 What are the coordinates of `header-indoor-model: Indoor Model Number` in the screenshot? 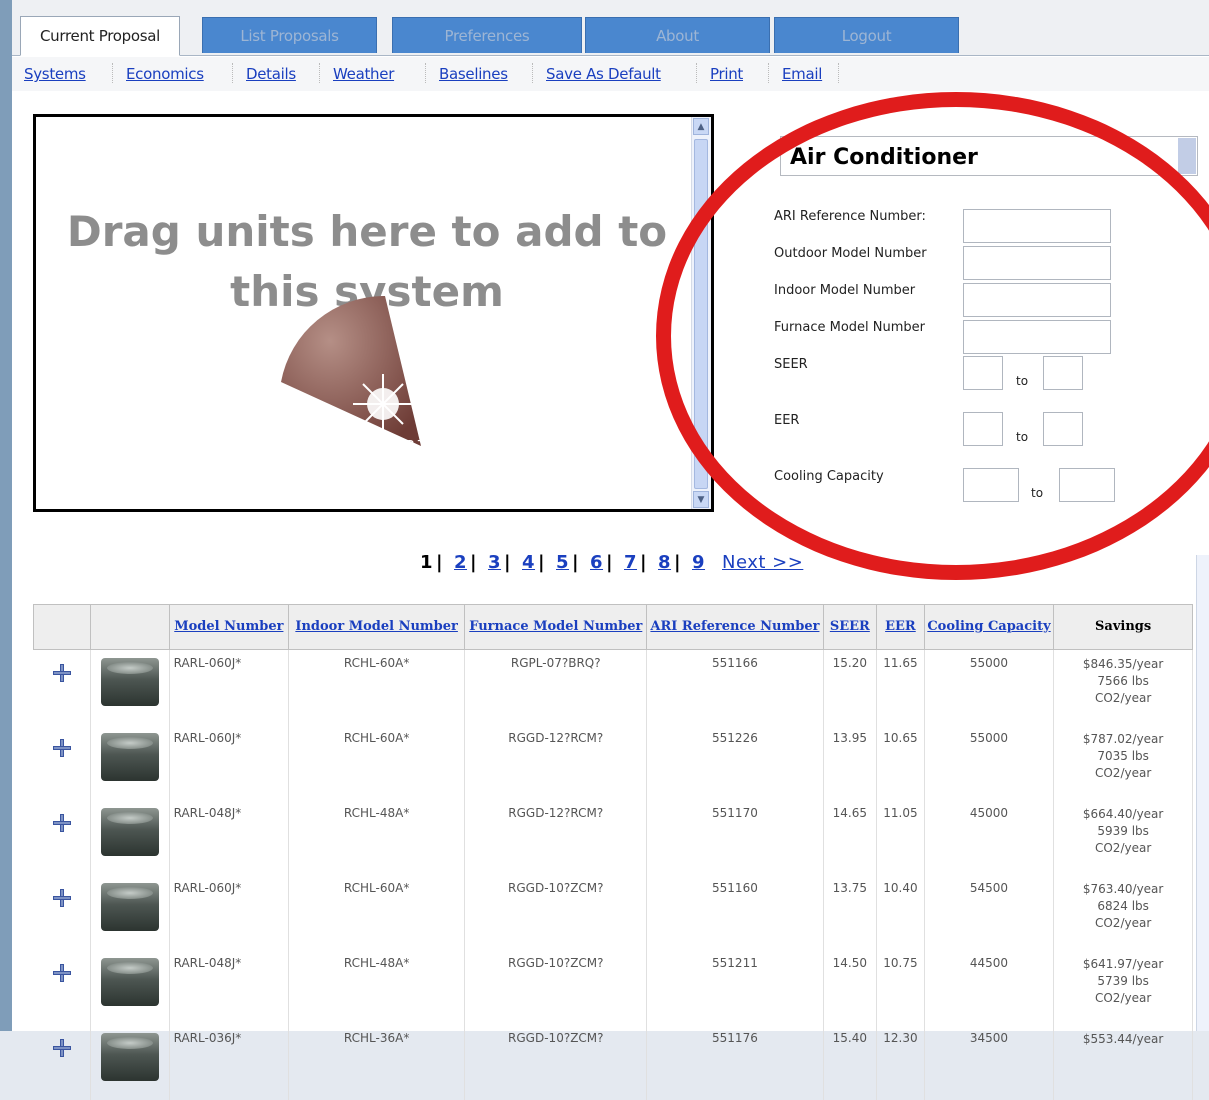 It's located at (377, 627).